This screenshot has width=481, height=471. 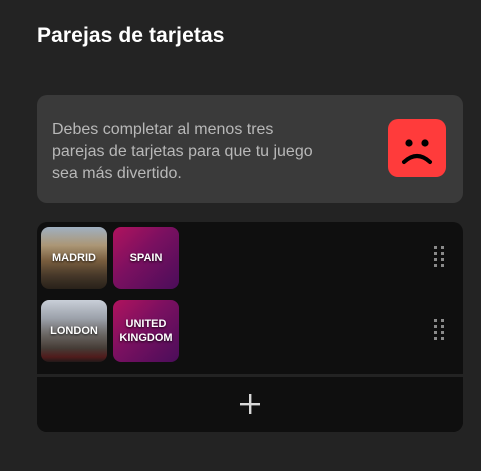 What do you see at coordinates (131, 35) in the screenshot?
I see `panel-title: Parejas de tarjetas` at bounding box center [131, 35].